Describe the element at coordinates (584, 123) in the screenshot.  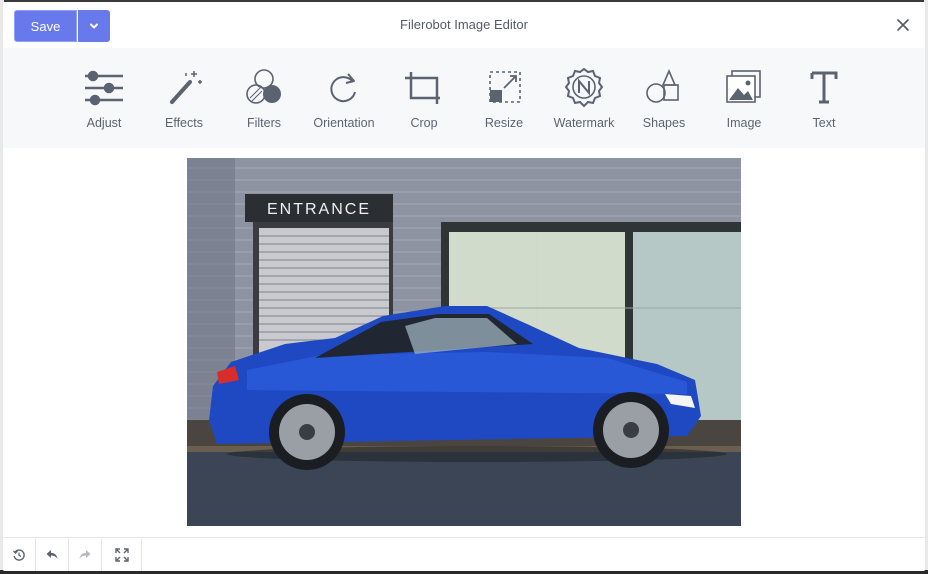
I see `tool-label: Watermark` at that location.